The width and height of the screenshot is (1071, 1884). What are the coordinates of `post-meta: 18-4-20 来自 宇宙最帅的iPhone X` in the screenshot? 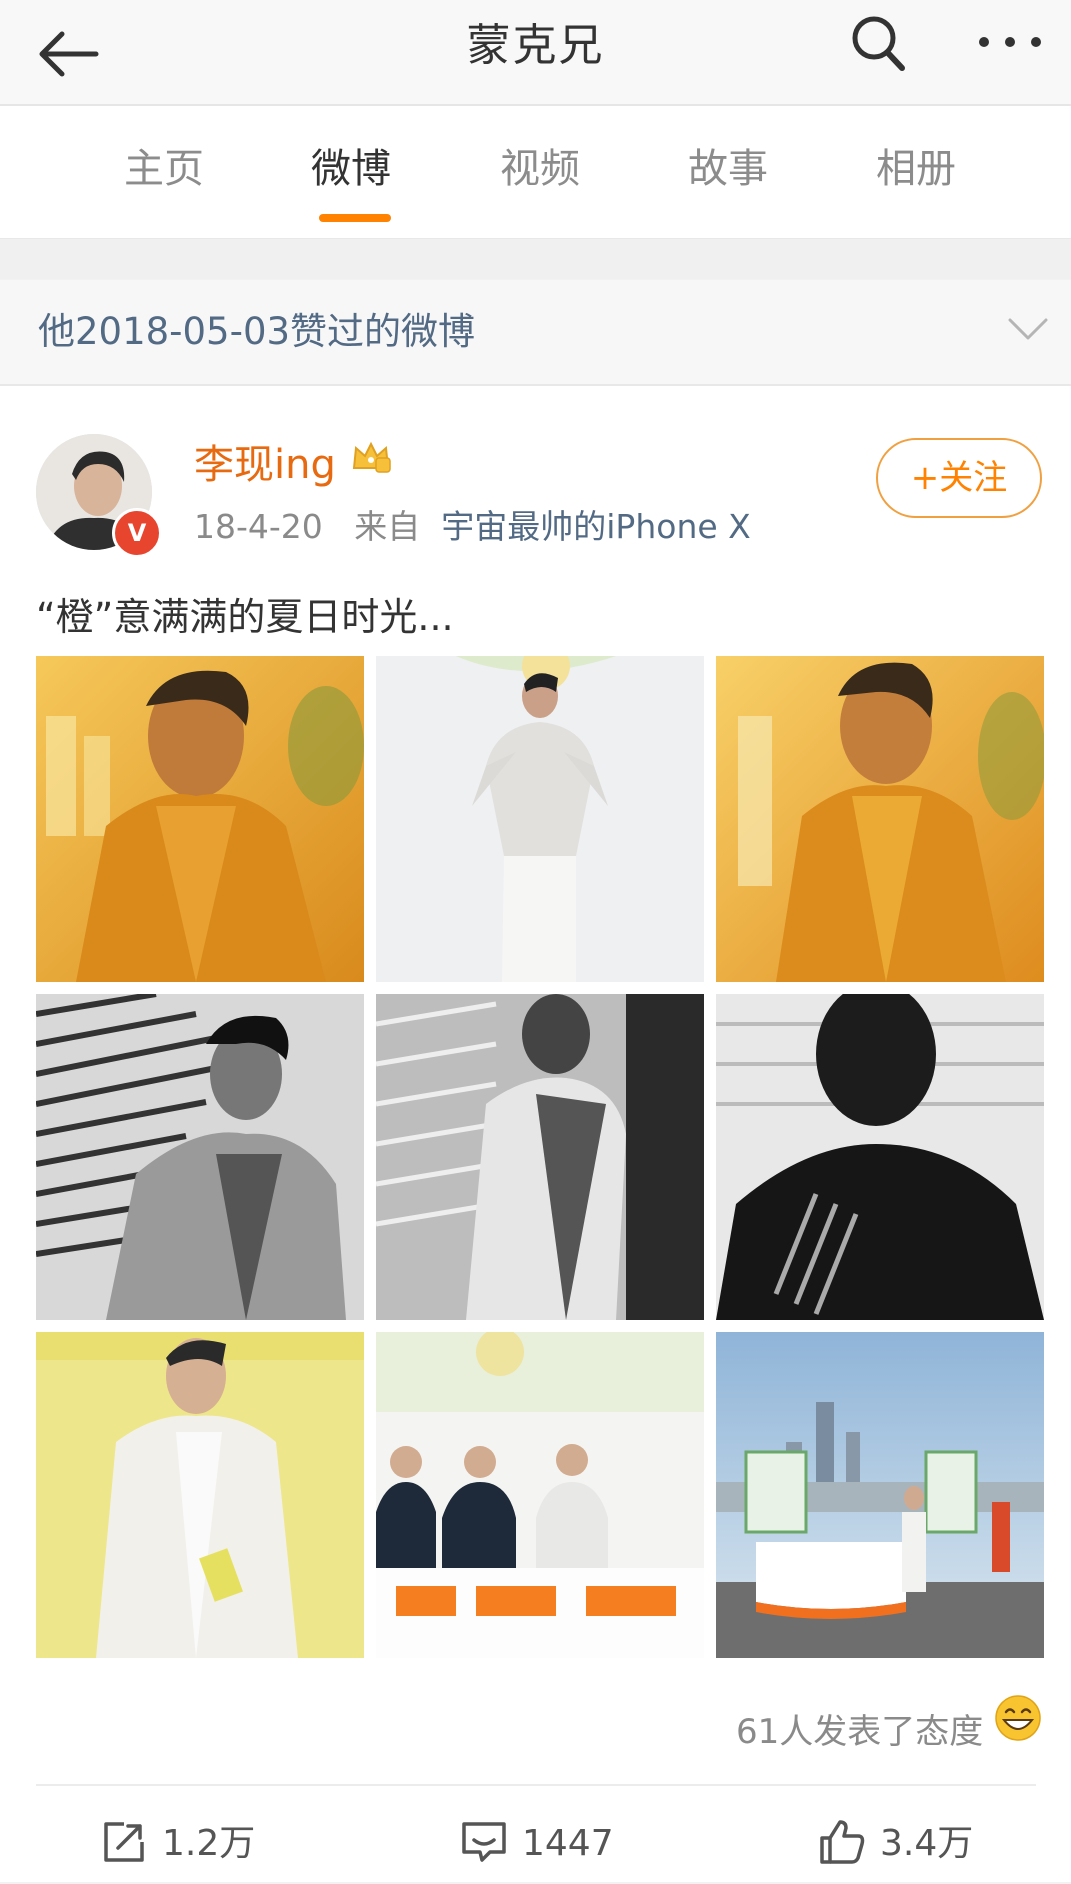 It's located at (472, 524).